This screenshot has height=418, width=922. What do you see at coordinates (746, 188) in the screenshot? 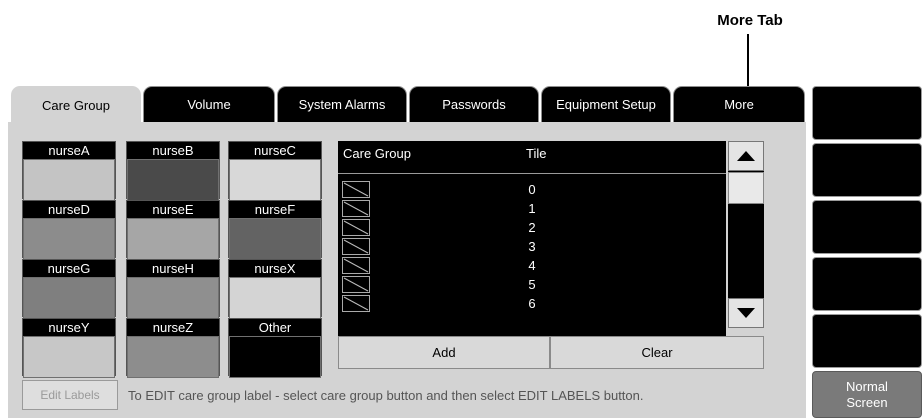
I see `scrollbar-thumb` at bounding box center [746, 188].